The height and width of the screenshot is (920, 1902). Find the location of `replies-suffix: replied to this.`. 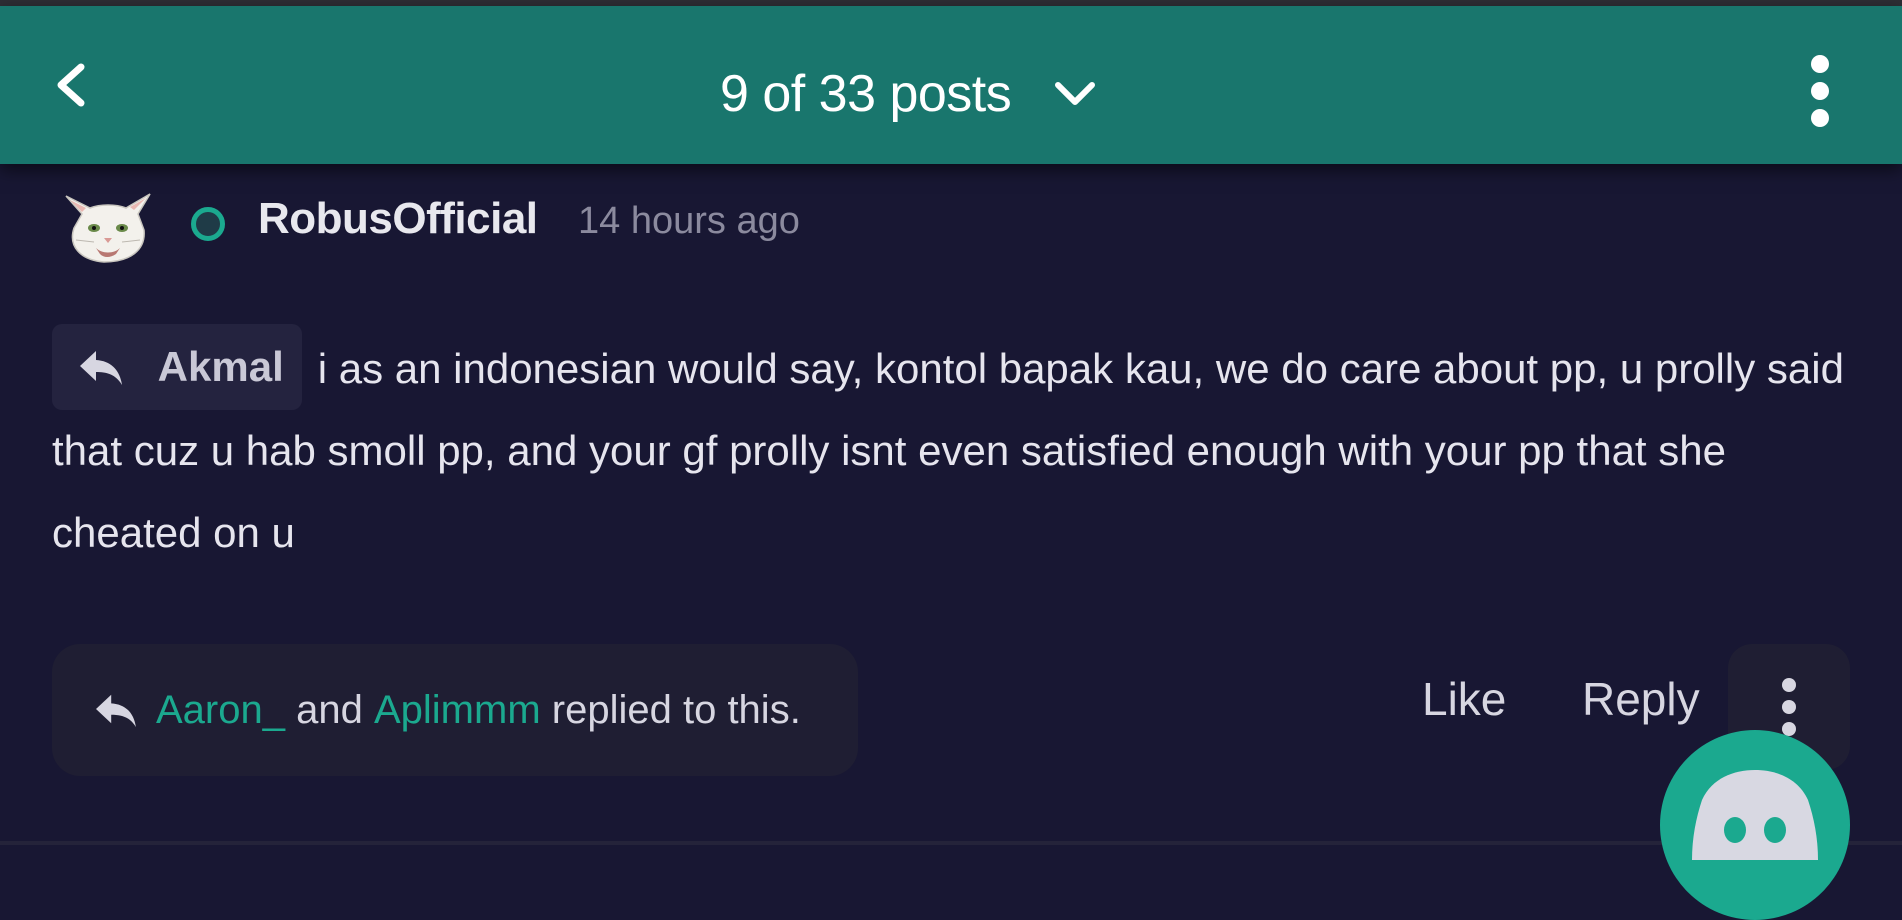

replies-suffix: replied to this. is located at coordinates (676, 709).